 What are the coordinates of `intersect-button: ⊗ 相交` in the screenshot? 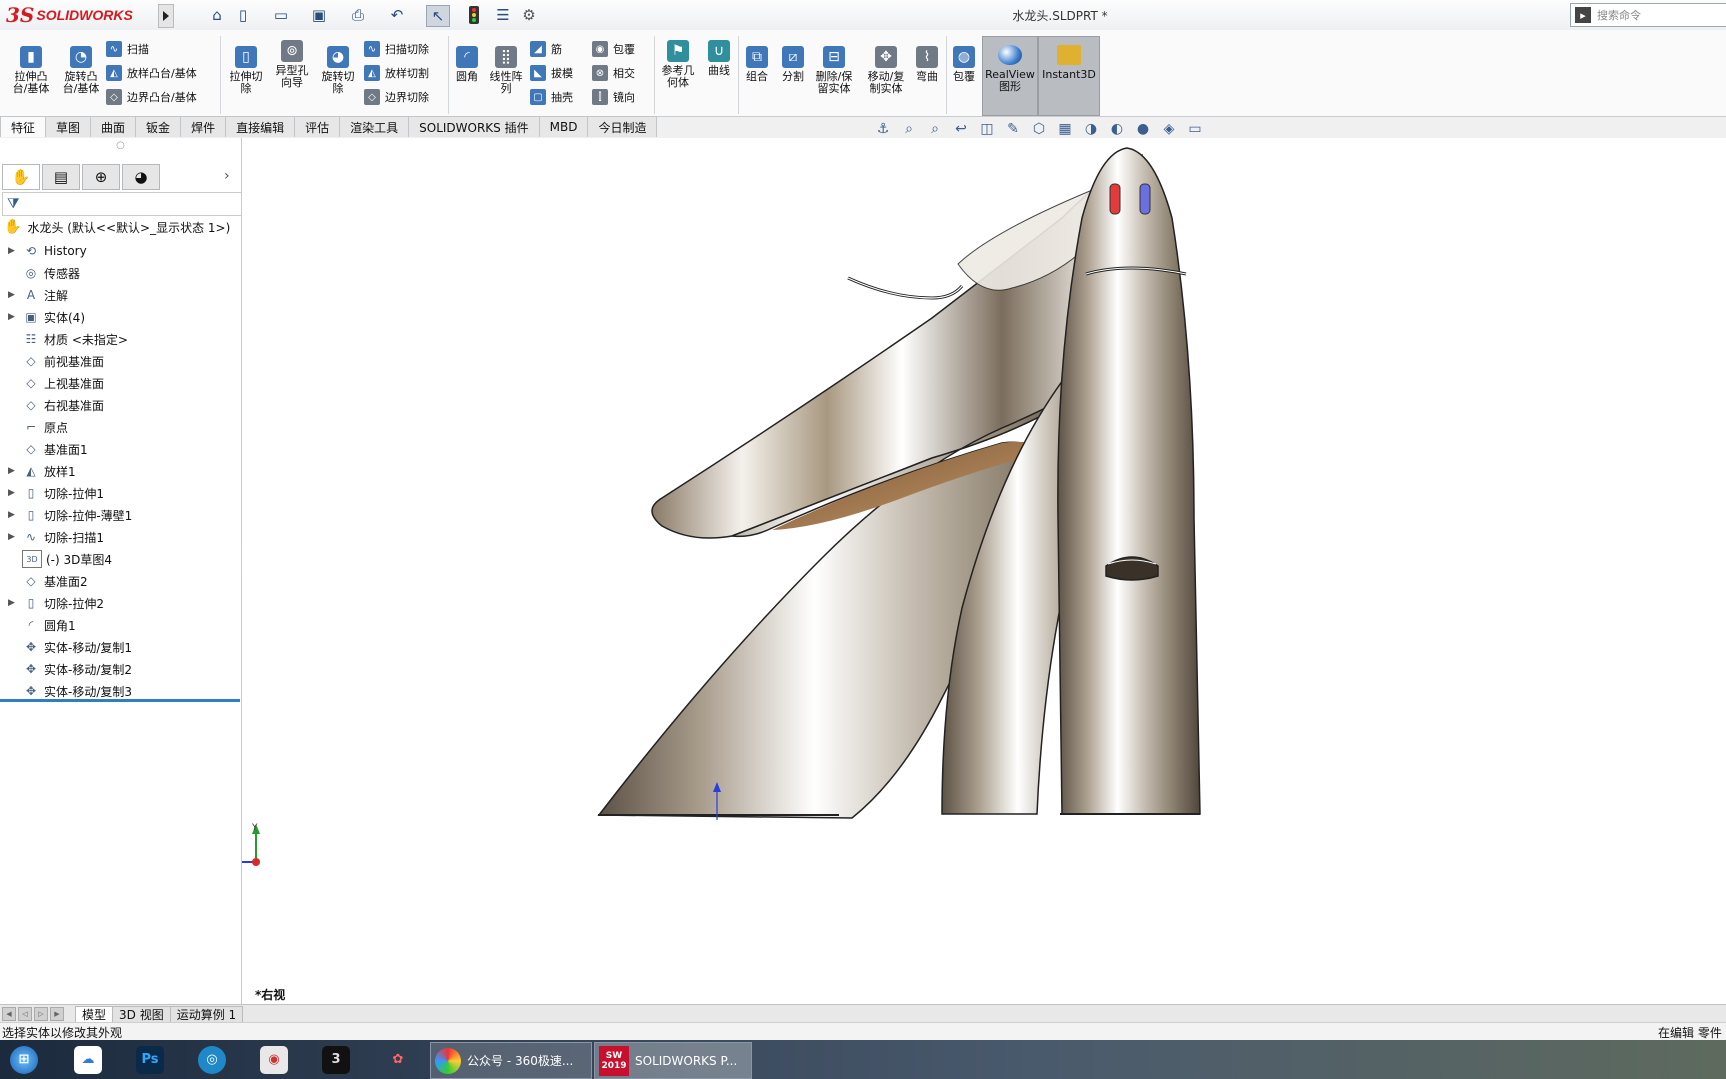 It's located at (613, 73).